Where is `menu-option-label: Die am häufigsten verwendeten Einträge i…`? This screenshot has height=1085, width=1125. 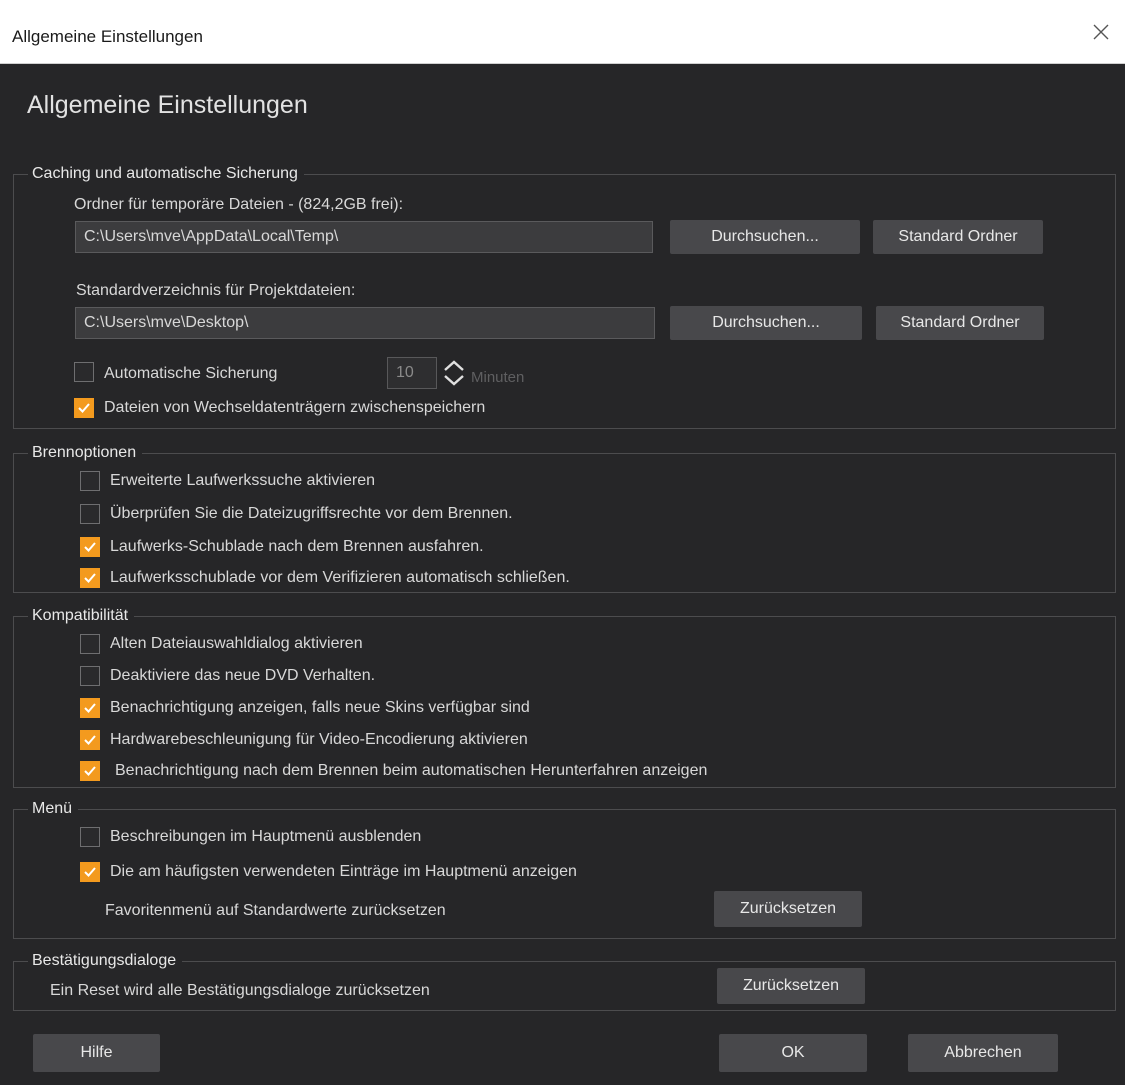
menu-option-label: Die am häufigsten verwendeten Einträge i… is located at coordinates (343, 871).